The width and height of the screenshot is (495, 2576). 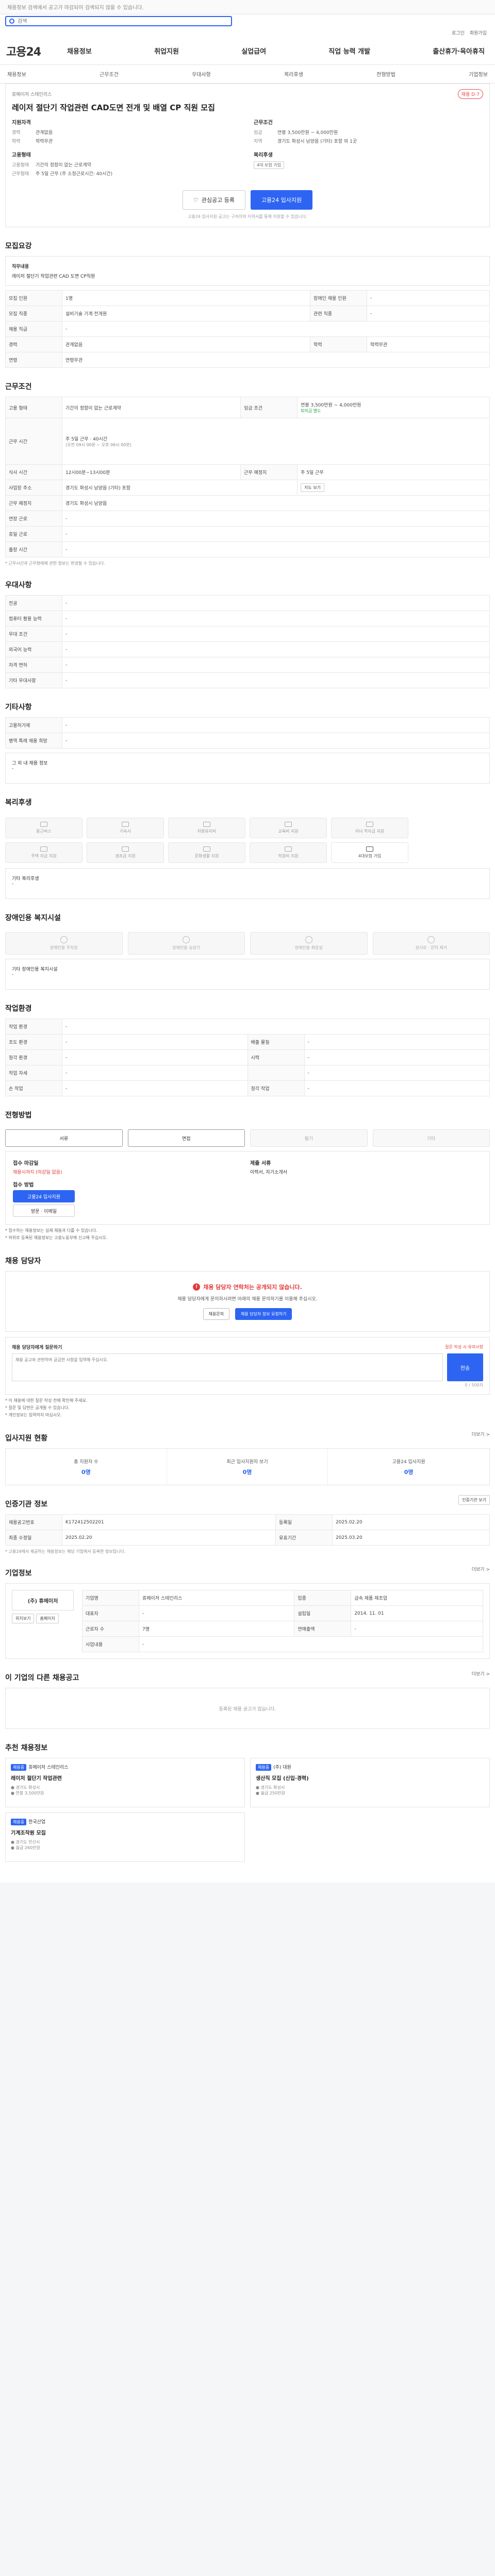 What do you see at coordinates (431, 939) in the screenshot?
I see `ramp-icon` at bounding box center [431, 939].